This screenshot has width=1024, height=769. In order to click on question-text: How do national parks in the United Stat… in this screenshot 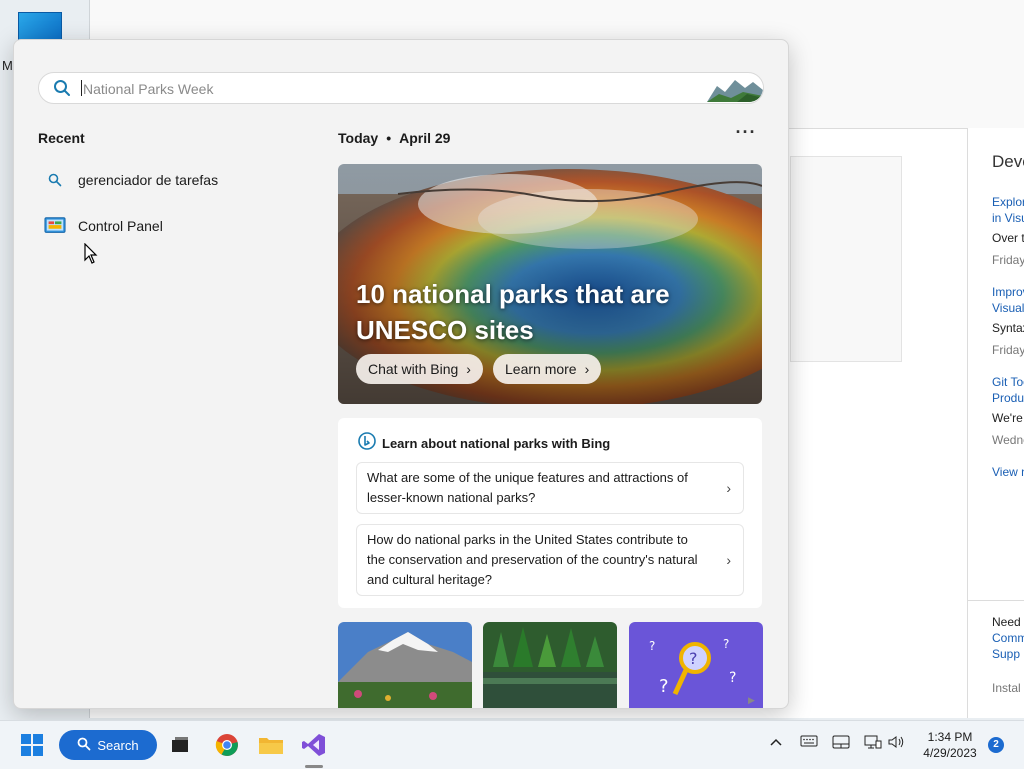, I will do `click(532, 559)`.